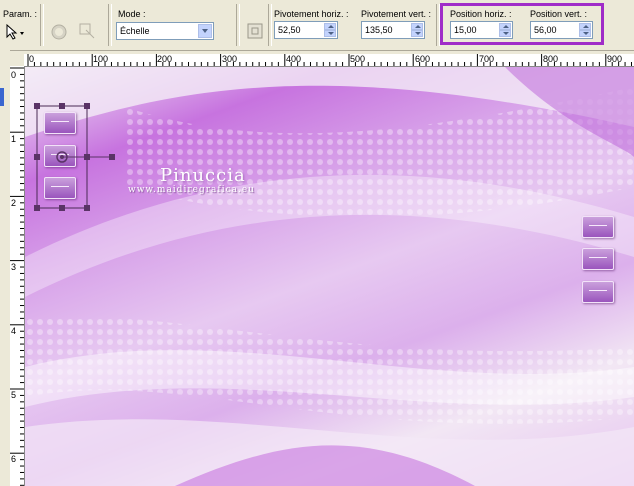  I want to click on pivot-horizontal-value: 52,50, so click(289, 30).